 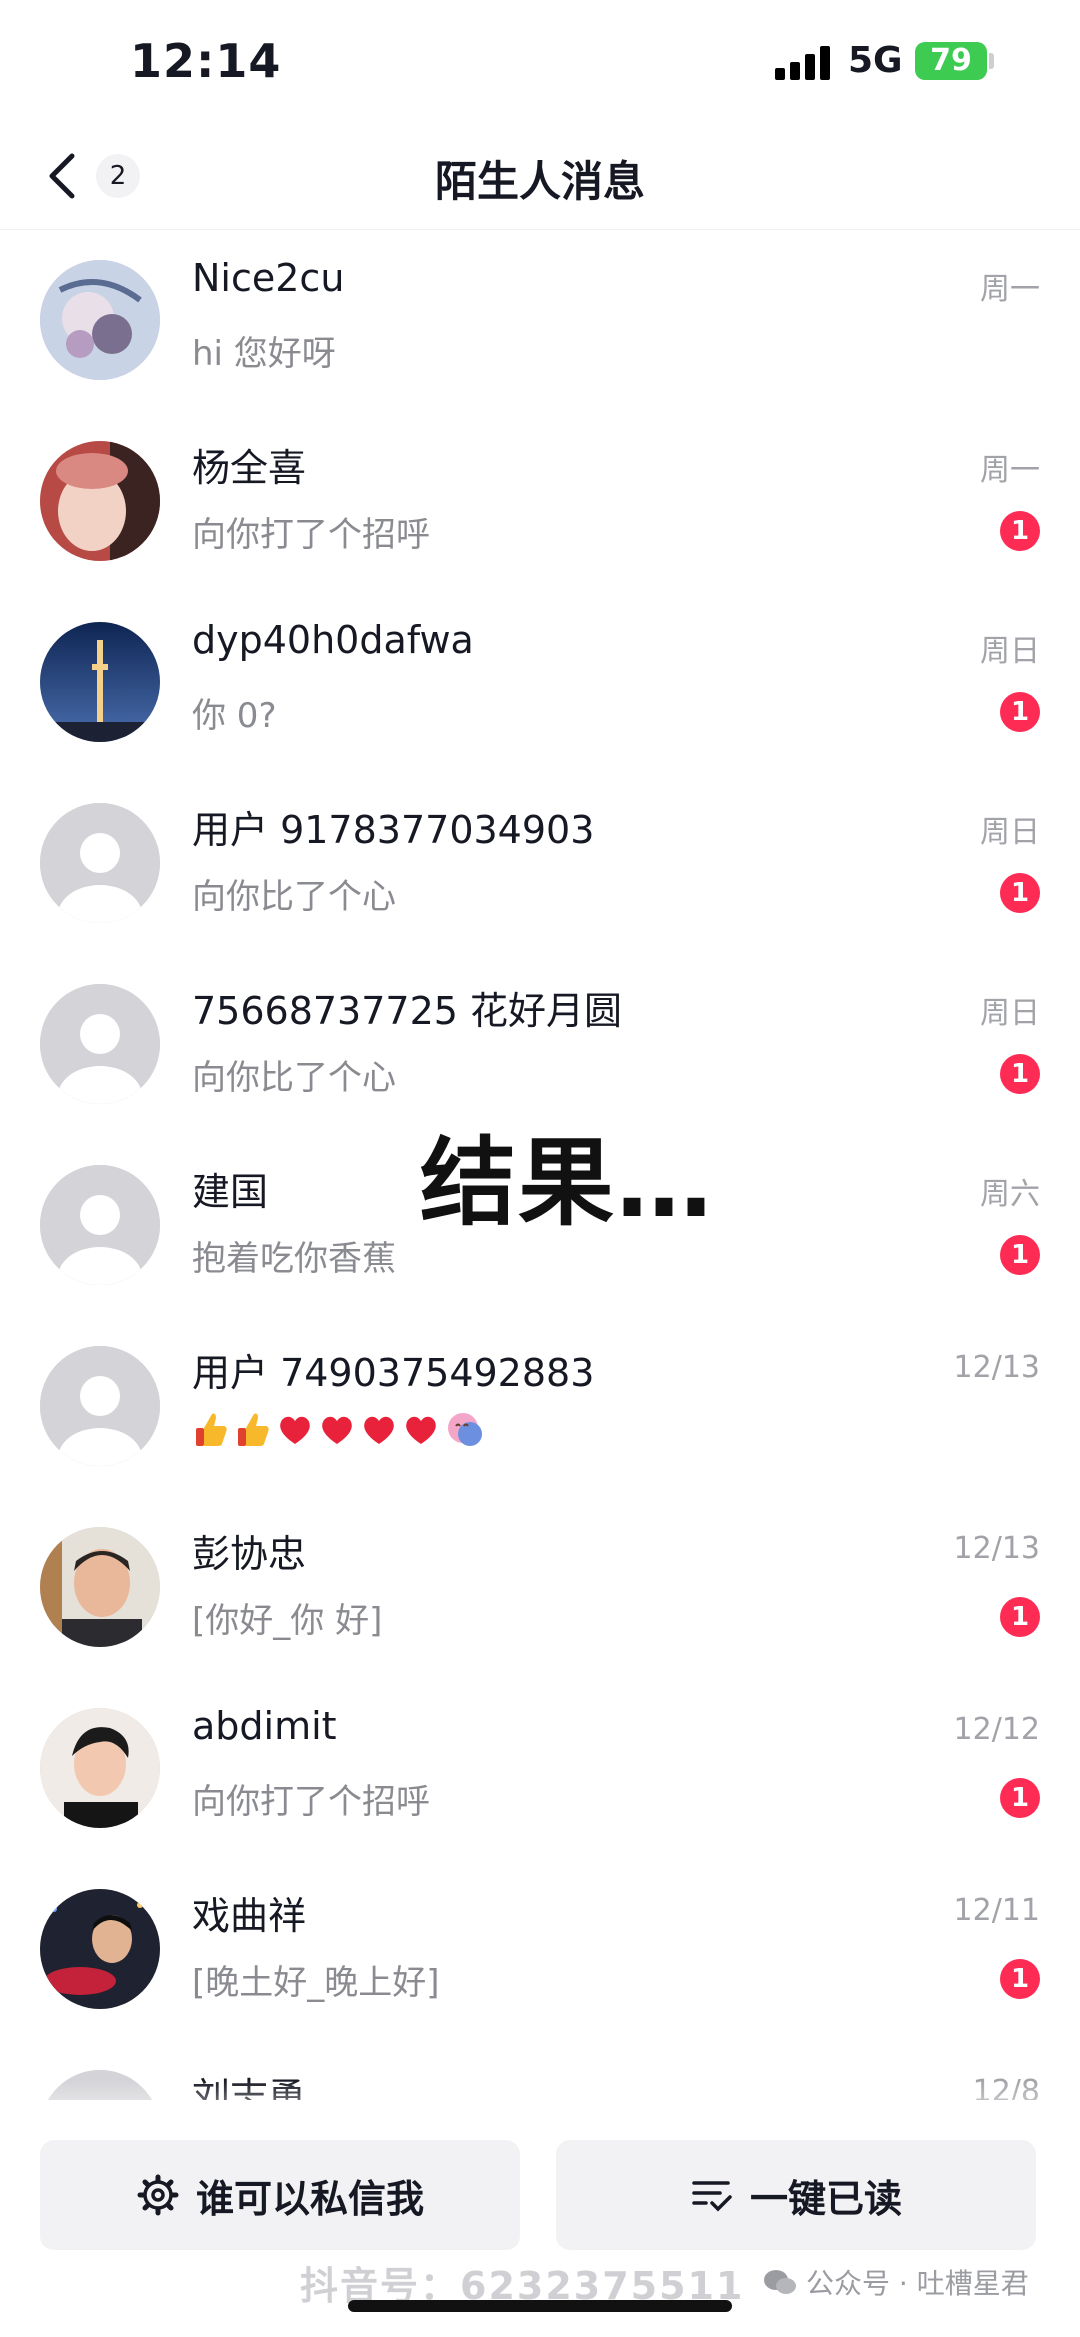 What do you see at coordinates (268, 278) in the screenshot?
I see `contact-name: Nice2cu` at bounding box center [268, 278].